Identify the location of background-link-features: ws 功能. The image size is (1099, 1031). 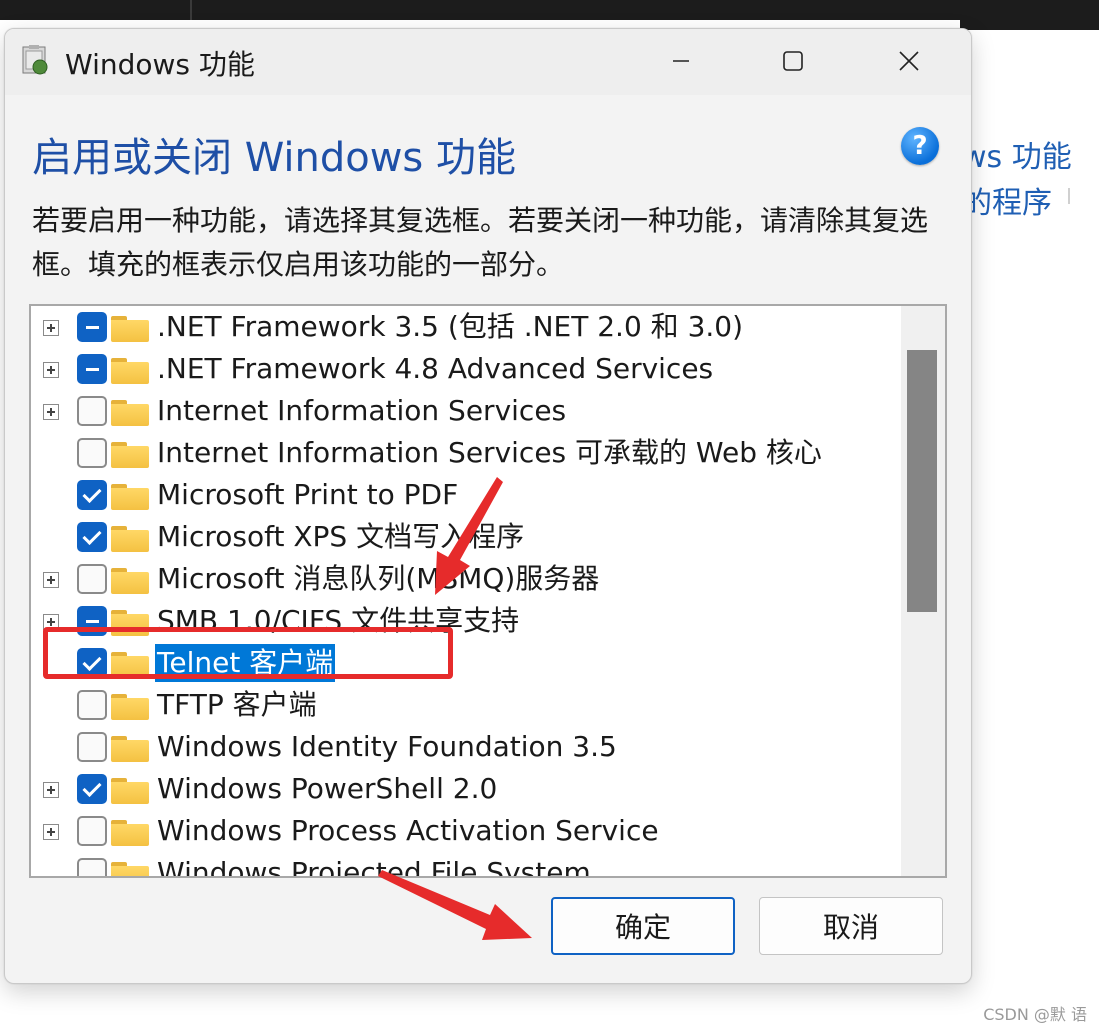
(1017, 154).